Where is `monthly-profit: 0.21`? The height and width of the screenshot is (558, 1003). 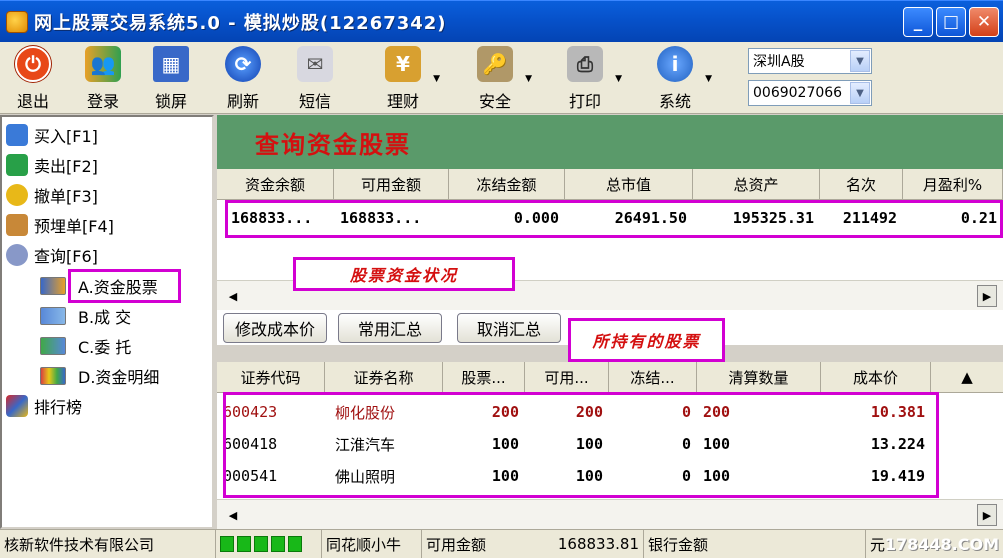 monthly-profit: 0.21 is located at coordinates (978, 218).